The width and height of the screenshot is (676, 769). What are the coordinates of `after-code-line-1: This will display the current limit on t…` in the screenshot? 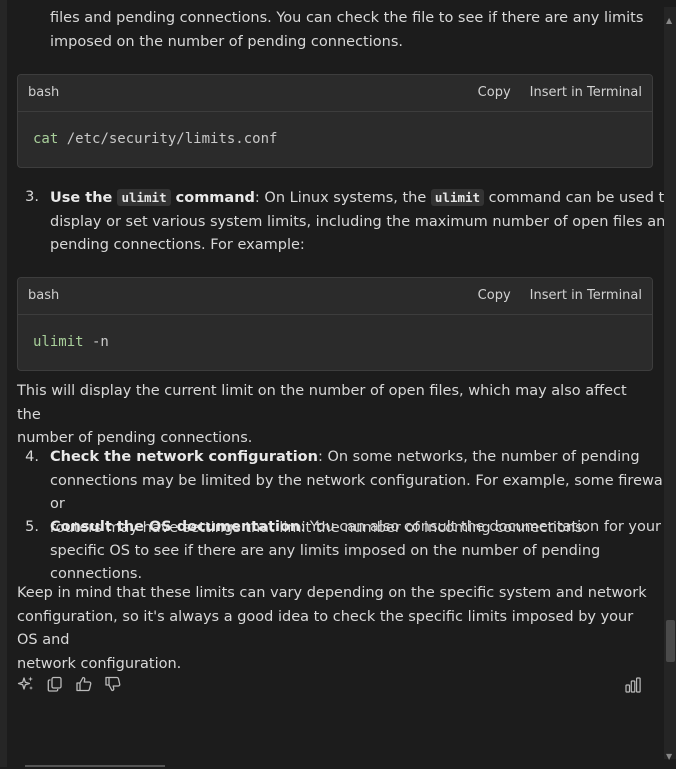 It's located at (322, 403).